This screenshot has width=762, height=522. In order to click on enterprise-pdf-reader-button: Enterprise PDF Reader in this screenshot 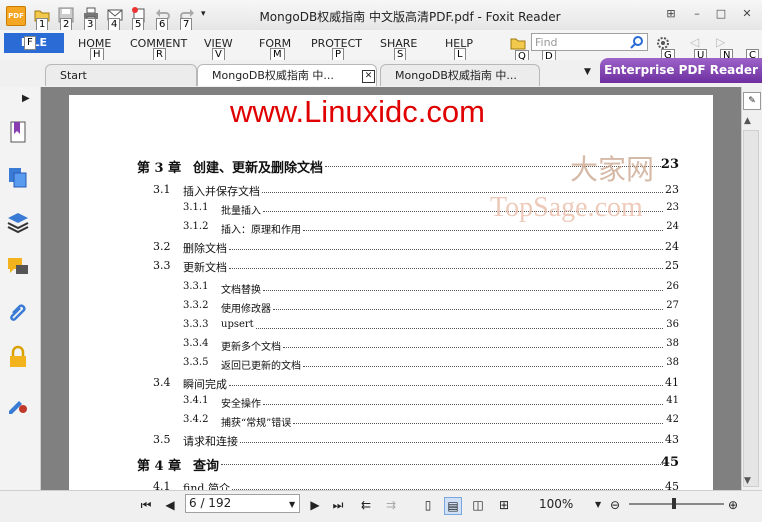, I will do `click(681, 70)`.